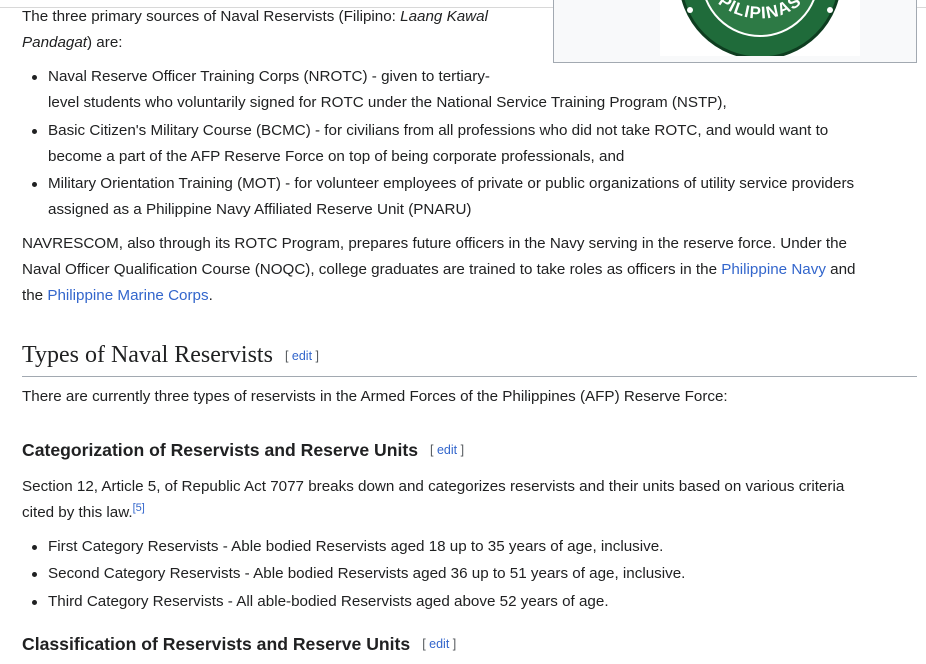 The height and width of the screenshot is (664, 926). What do you see at coordinates (773, 269) in the screenshot?
I see `philippine-navy-link: Philippine Navy` at bounding box center [773, 269].